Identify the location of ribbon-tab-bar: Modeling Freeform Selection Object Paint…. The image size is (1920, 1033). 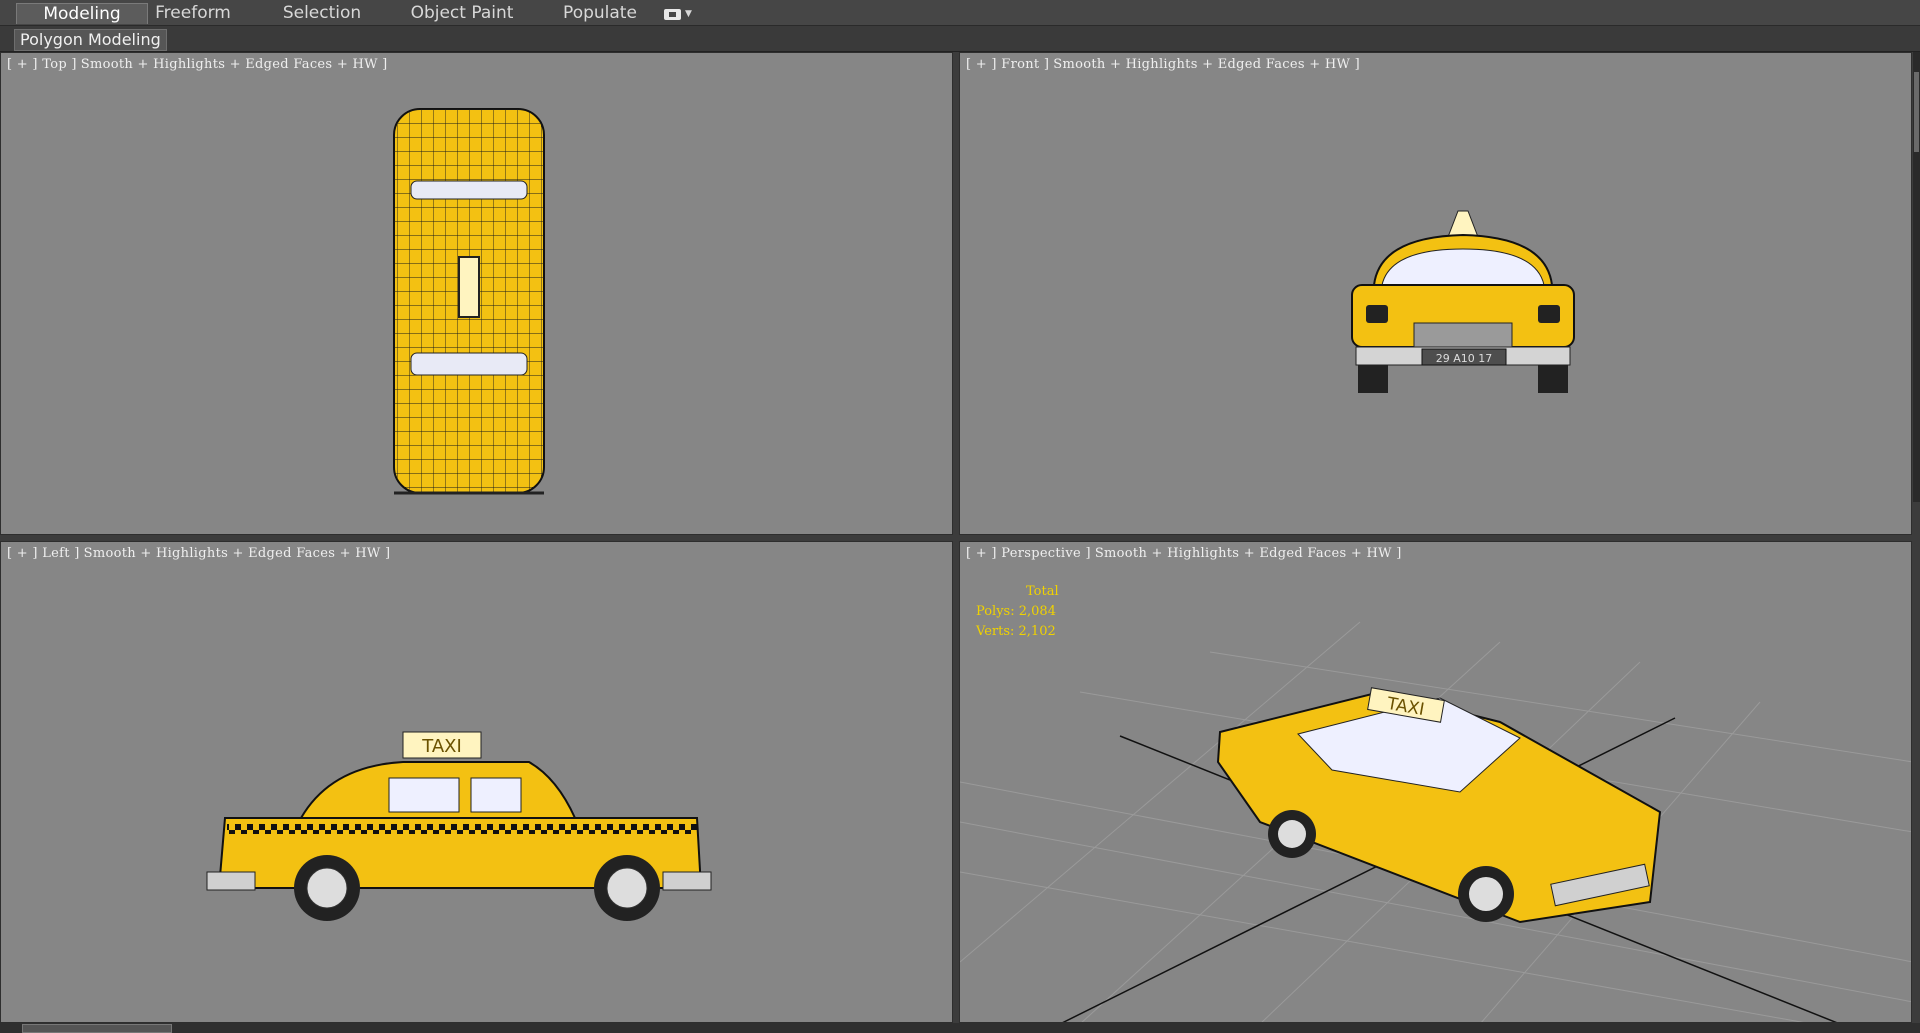
(960, 13).